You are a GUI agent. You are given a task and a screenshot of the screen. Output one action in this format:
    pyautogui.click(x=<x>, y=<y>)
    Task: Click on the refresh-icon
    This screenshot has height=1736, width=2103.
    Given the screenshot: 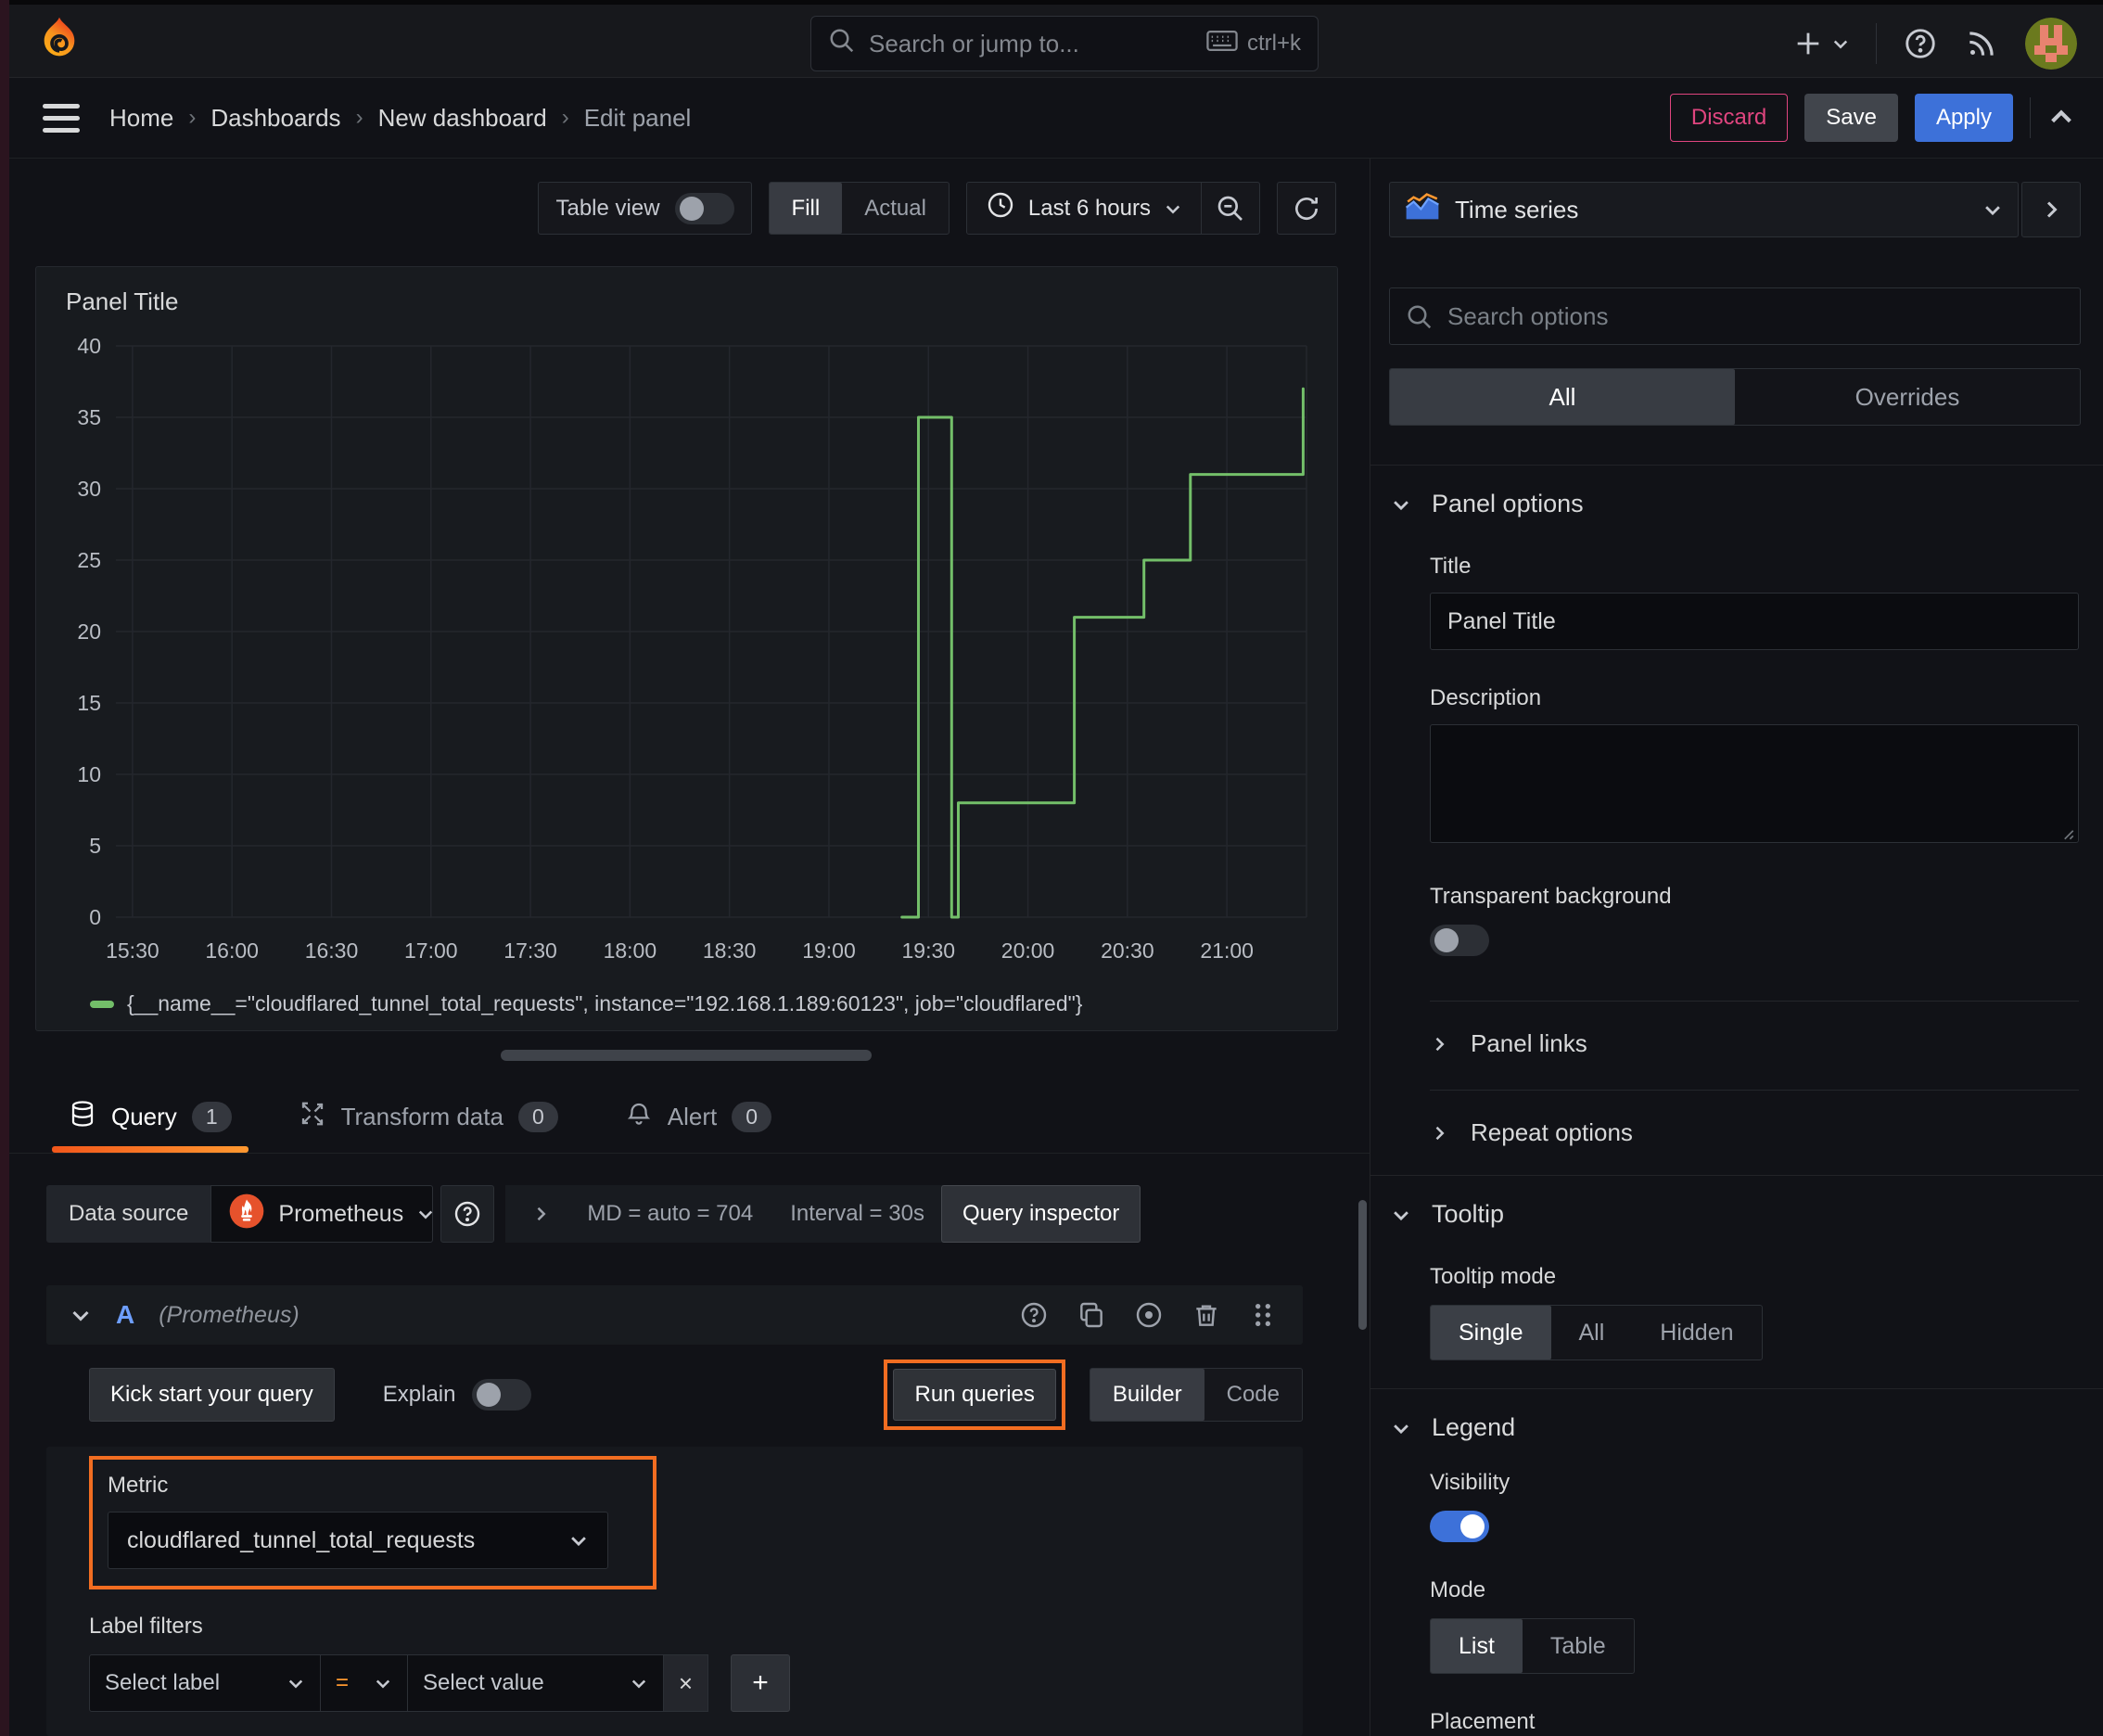 What is the action you would take?
    pyautogui.click(x=1306, y=208)
    